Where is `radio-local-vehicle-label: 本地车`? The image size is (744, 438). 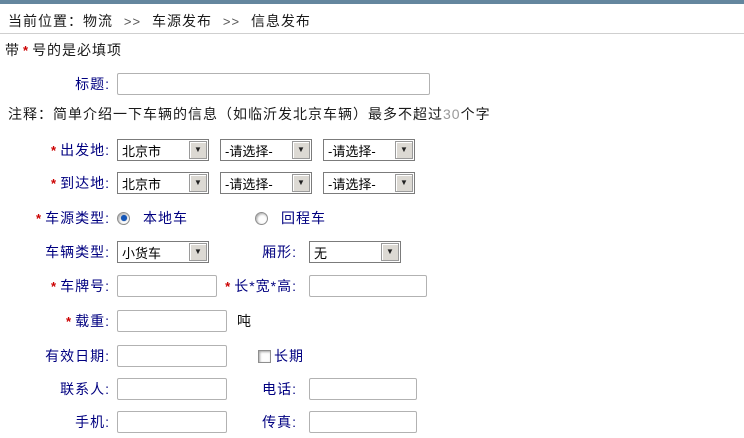
radio-local-vehicle-label: 本地车 is located at coordinates (165, 218).